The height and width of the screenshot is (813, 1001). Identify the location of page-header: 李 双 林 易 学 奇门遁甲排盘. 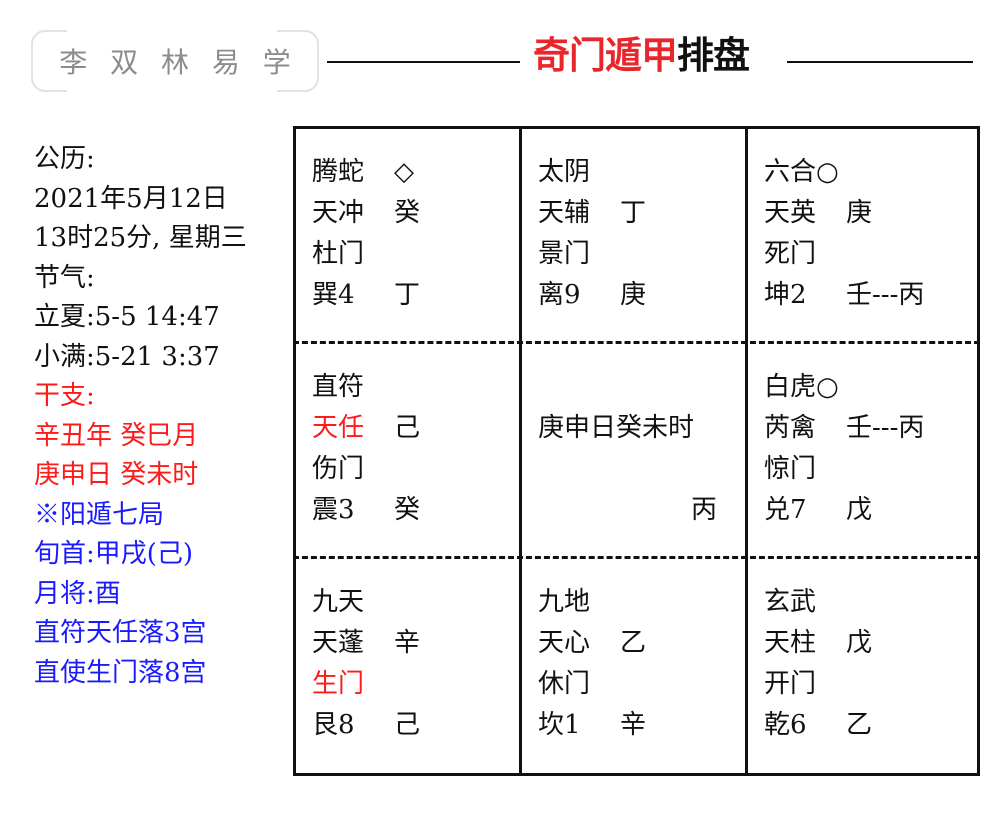
(500, 59).